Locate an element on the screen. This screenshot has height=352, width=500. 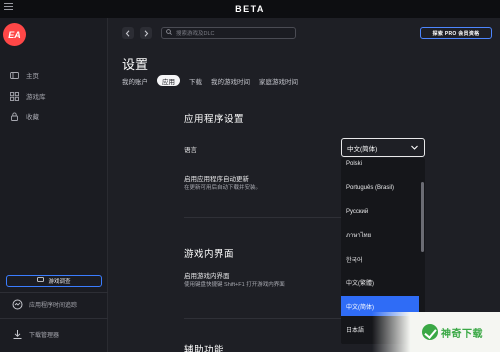
search-icon is located at coordinates (169, 33).